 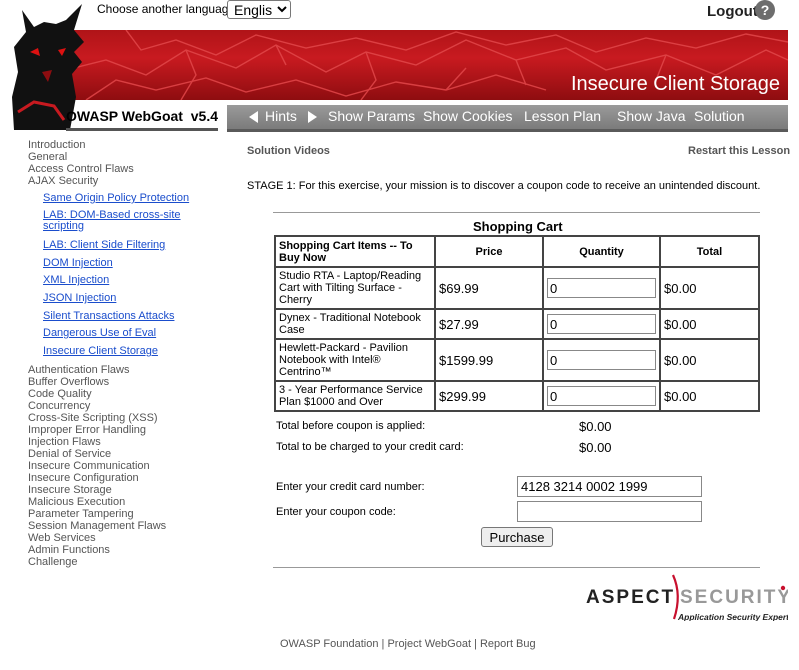 What do you see at coordinates (79, 370) in the screenshot?
I see `sidebar-item: Authentication Flaws` at bounding box center [79, 370].